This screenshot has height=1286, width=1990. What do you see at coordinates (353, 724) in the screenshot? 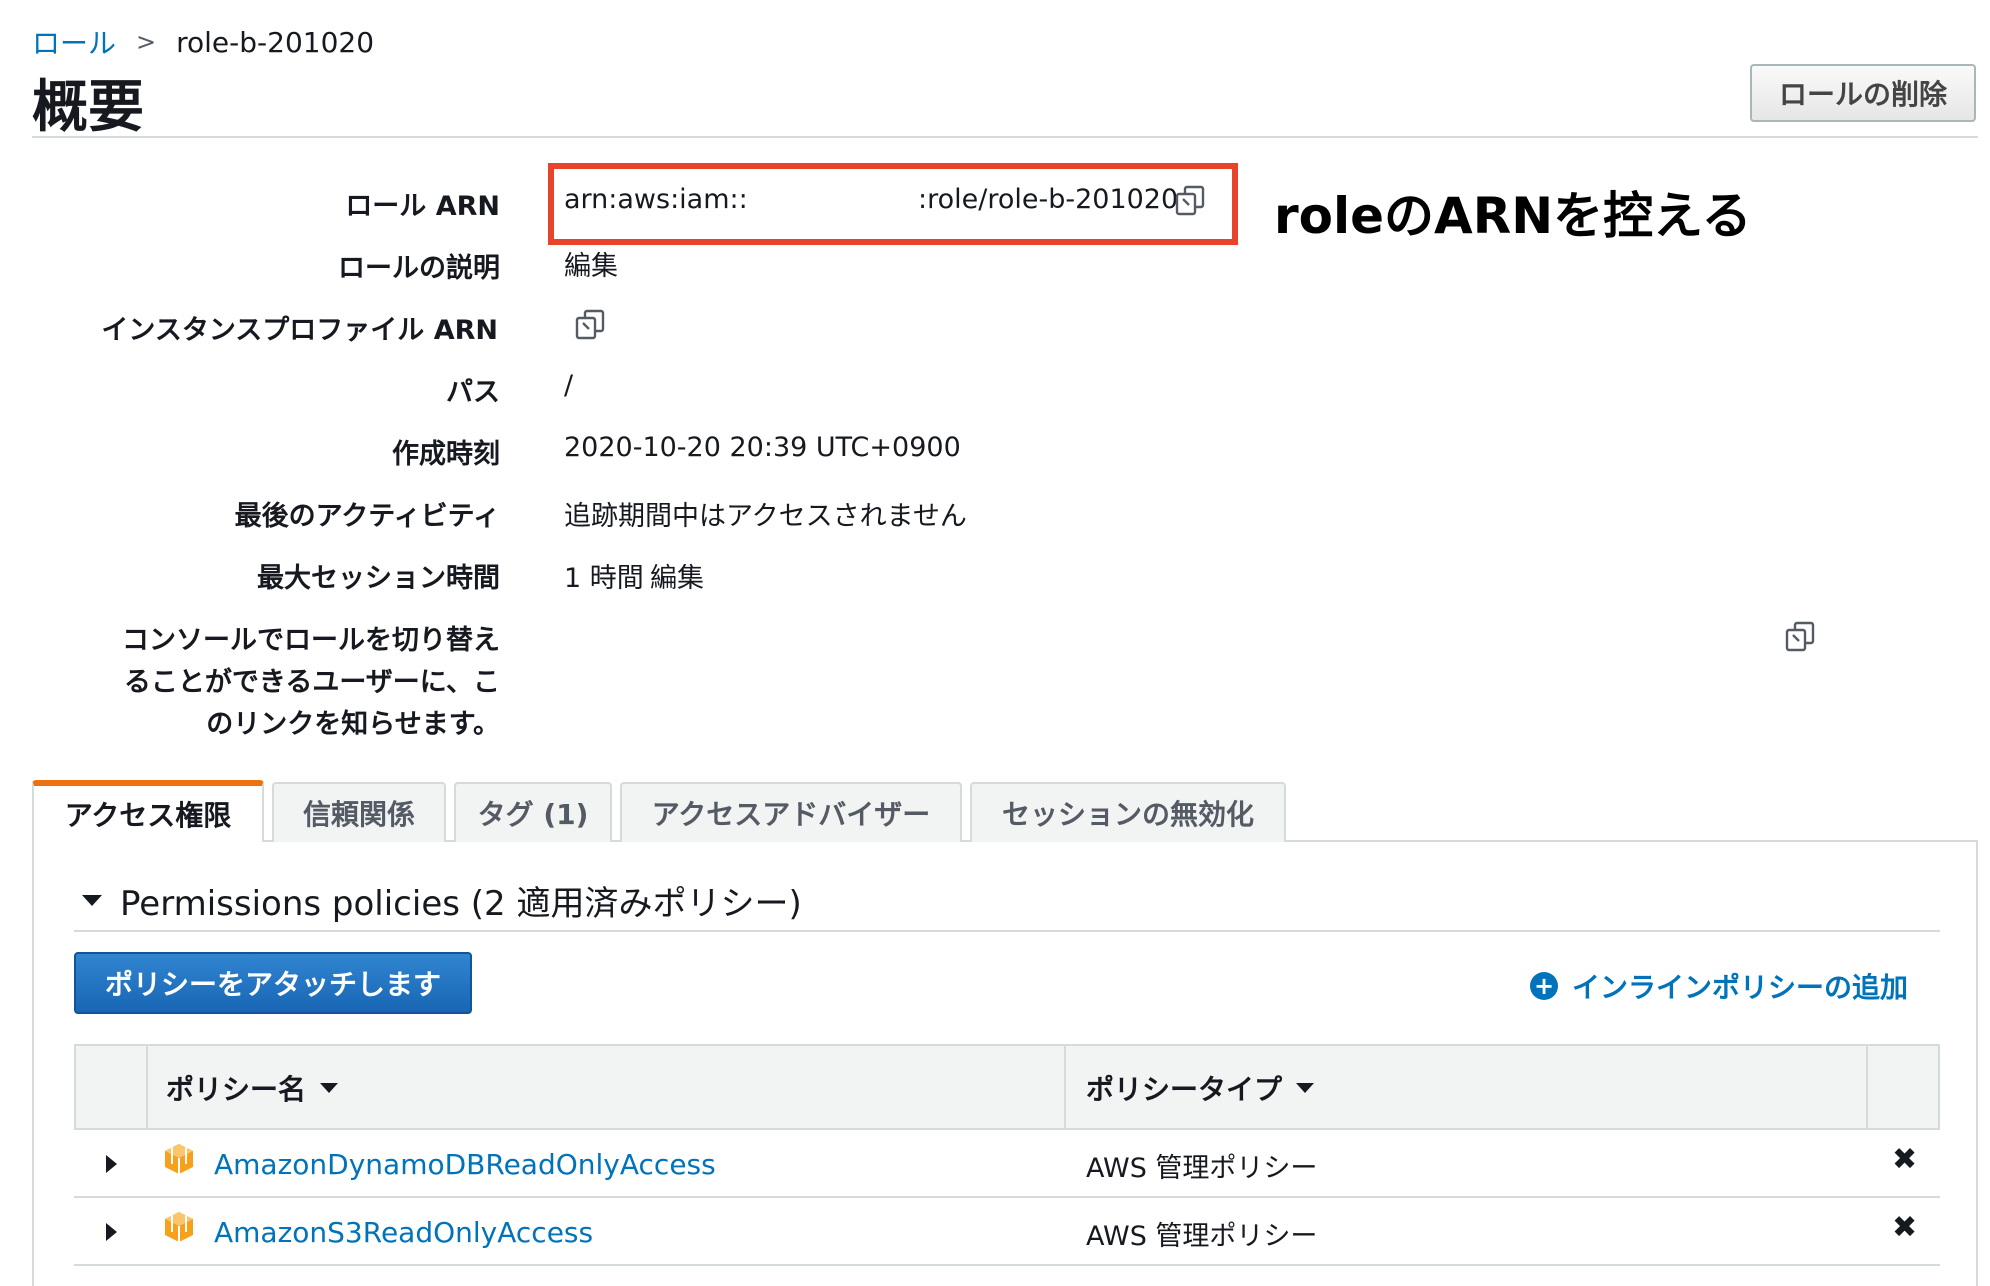
I see `switch-role-label-line3: のリンクを知らせます。` at bounding box center [353, 724].